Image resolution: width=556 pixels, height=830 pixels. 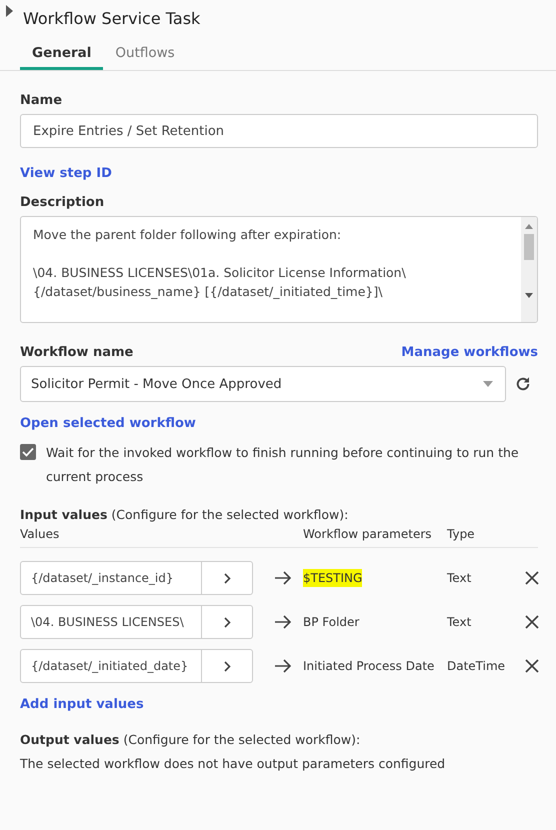 What do you see at coordinates (42, 100) in the screenshot?
I see `field-label: Name` at bounding box center [42, 100].